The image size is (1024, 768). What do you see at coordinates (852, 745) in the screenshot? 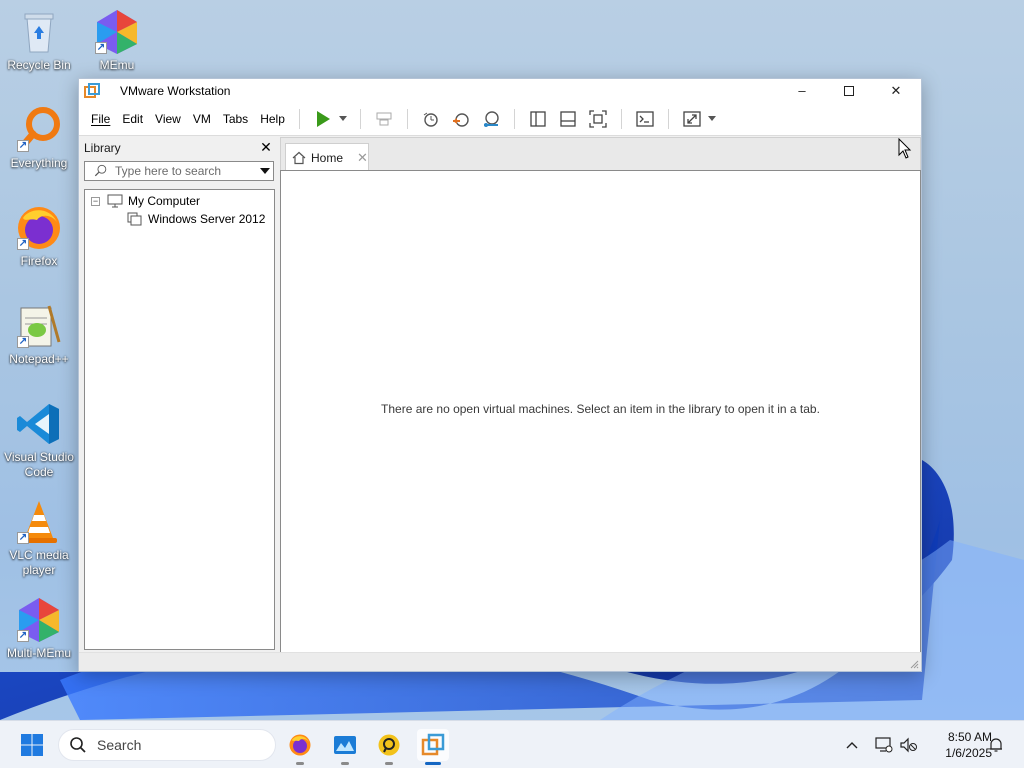
I see `show-hidden-icons-button` at bounding box center [852, 745].